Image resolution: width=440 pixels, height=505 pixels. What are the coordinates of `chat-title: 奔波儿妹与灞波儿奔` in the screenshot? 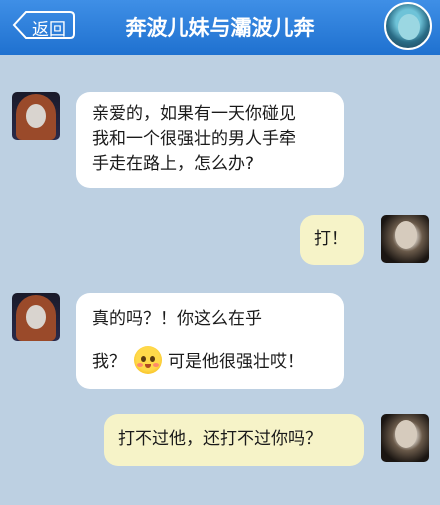 It's located at (220, 28).